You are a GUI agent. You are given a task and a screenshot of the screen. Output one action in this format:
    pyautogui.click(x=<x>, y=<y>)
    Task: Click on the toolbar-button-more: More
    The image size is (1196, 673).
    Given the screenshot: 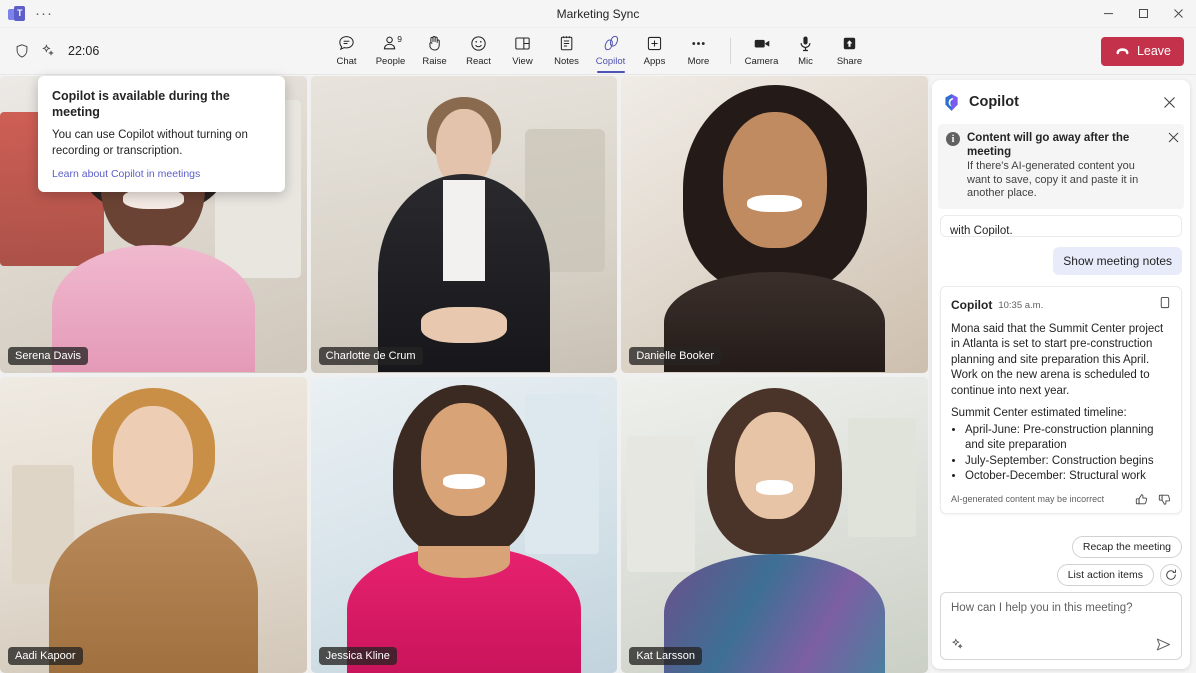 What is the action you would take?
    pyautogui.click(x=699, y=51)
    